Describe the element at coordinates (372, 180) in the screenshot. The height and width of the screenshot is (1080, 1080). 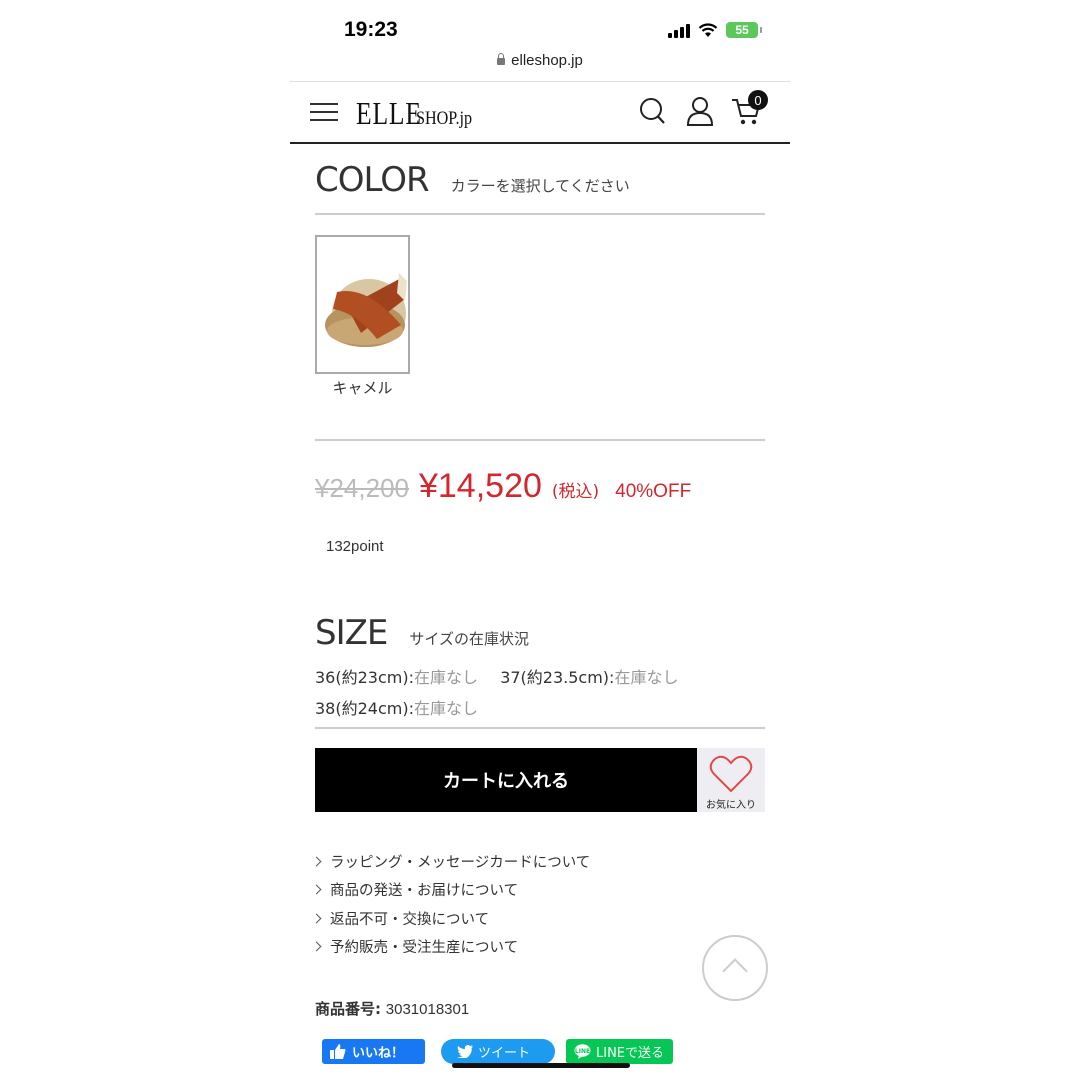
I see `color-title: COLOR` at that location.